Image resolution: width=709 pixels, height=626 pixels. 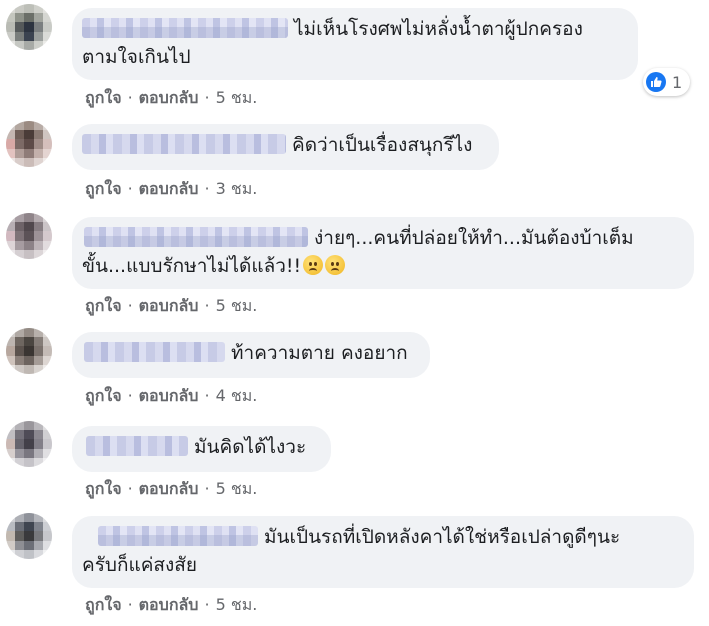 I want to click on comment-timestamp: 3 ชม., so click(x=237, y=188).